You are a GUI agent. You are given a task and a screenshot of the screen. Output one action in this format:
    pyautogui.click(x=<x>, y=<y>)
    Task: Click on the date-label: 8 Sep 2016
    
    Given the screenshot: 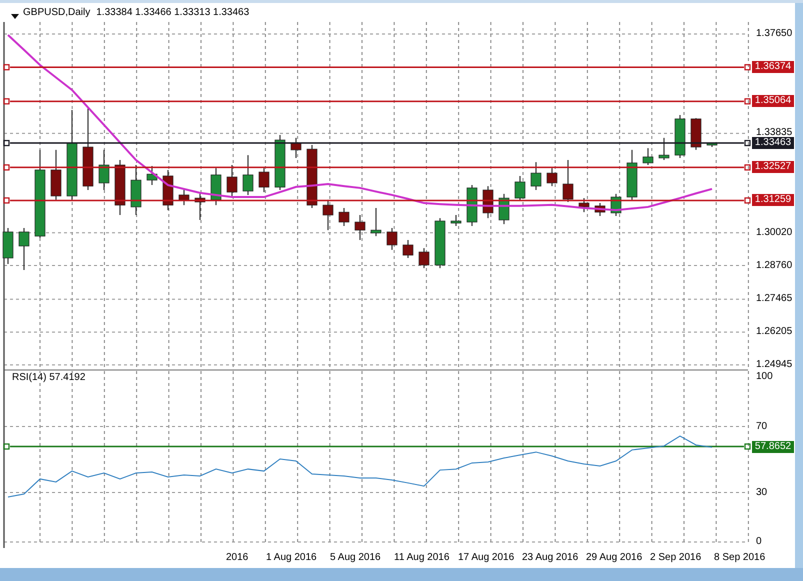 What is the action you would take?
    pyautogui.click(x=740, y=558)
    